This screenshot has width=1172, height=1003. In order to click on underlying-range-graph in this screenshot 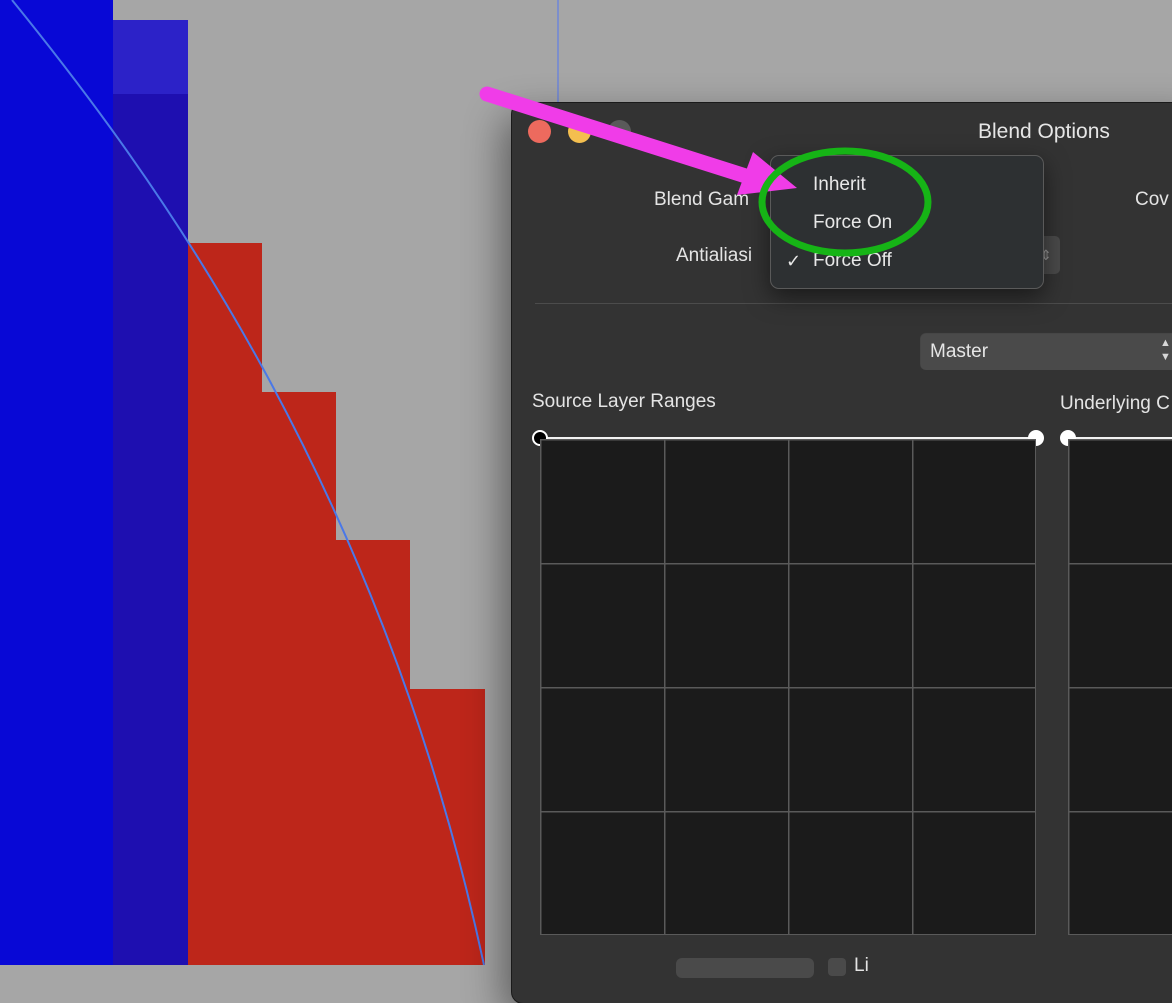, I will do `click(1120, 687)`.